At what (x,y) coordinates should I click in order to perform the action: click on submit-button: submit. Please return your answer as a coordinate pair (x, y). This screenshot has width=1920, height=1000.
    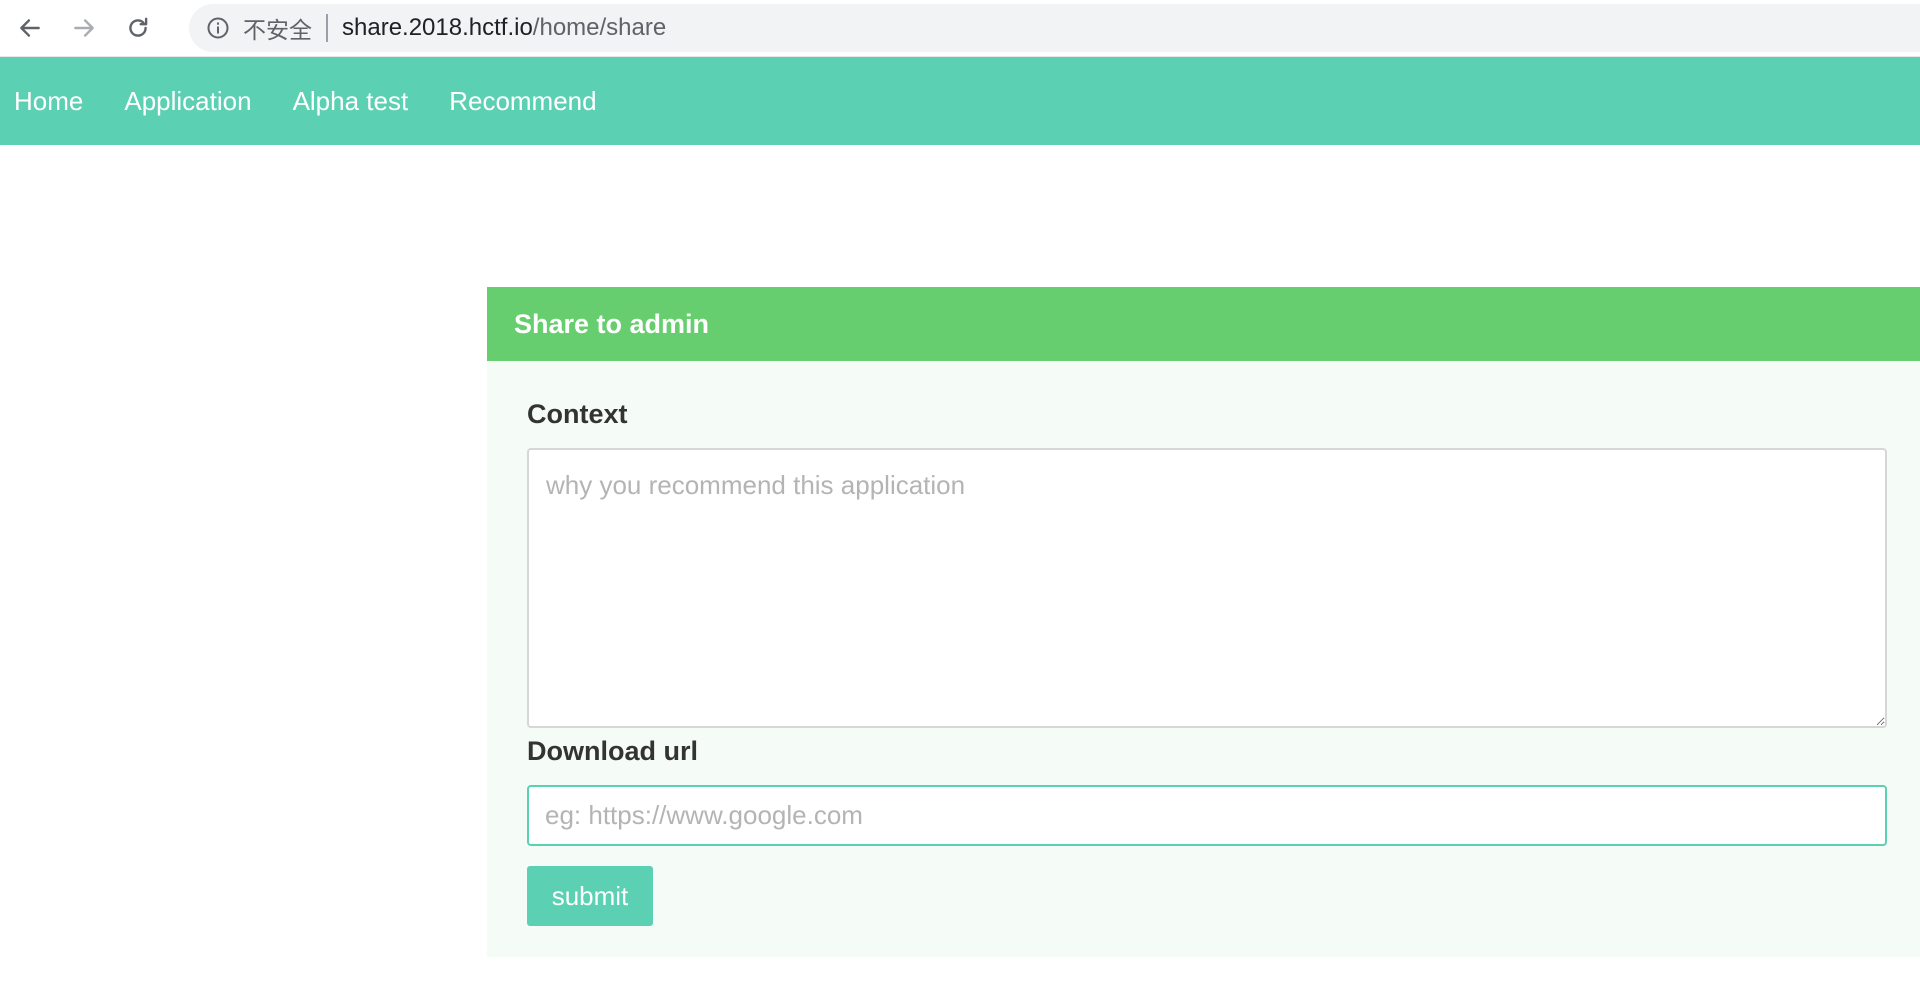
    Looking at the image, I should click on (590, 896).